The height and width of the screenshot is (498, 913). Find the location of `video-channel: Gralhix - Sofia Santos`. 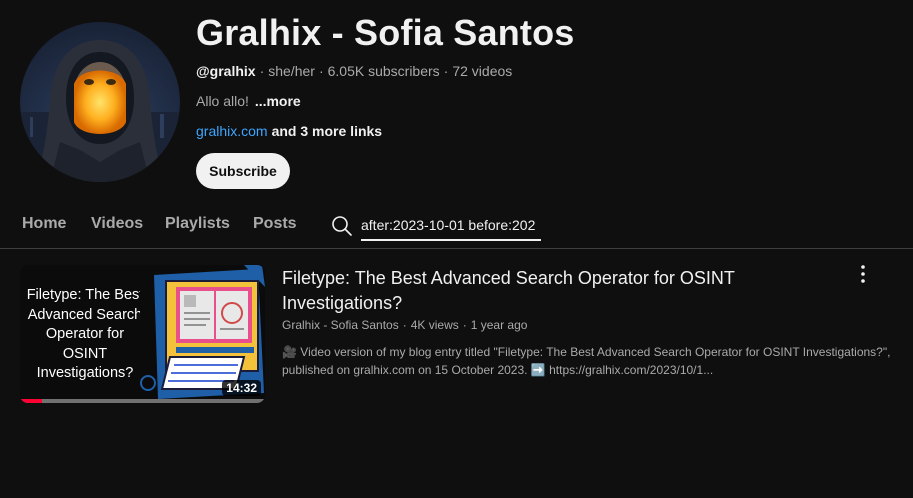

video-channel: Gralhix - Sofia Santos is located at coordinates (340, 325).